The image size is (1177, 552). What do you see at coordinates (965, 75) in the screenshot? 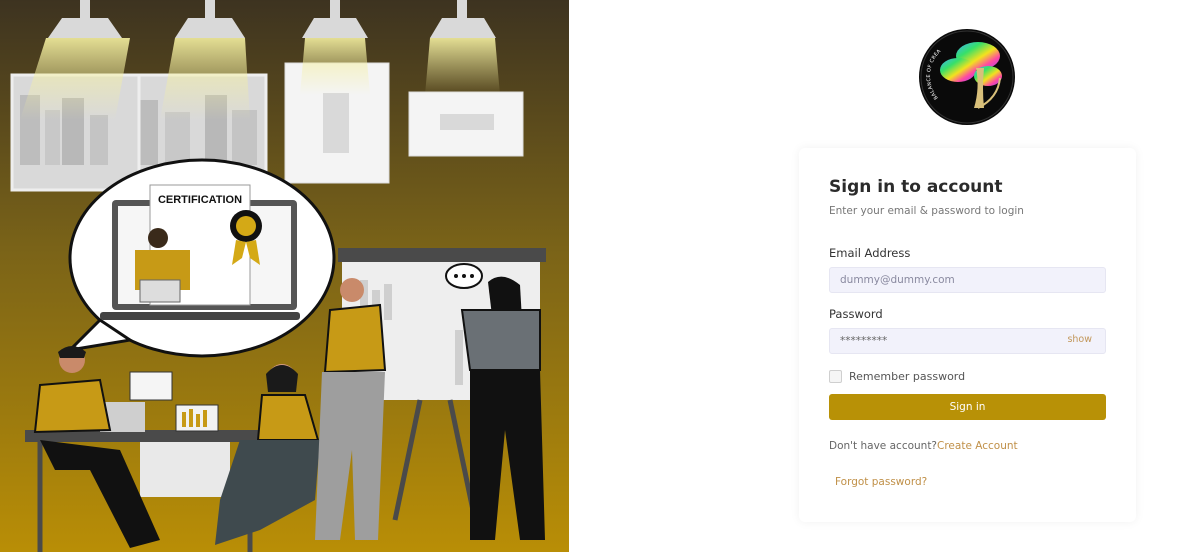
I see `brand-logo: BALANCE OF CREATION` at bounding box center [965, 75].